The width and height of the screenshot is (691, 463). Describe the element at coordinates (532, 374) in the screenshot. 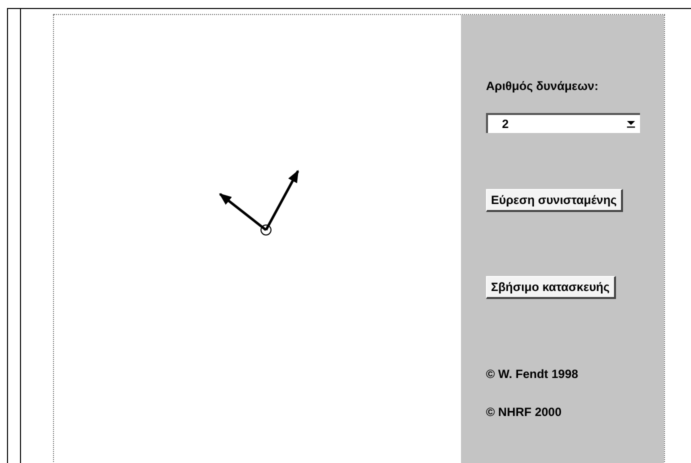

I see `copyright-text: © W. Fendt 1998` at that location.